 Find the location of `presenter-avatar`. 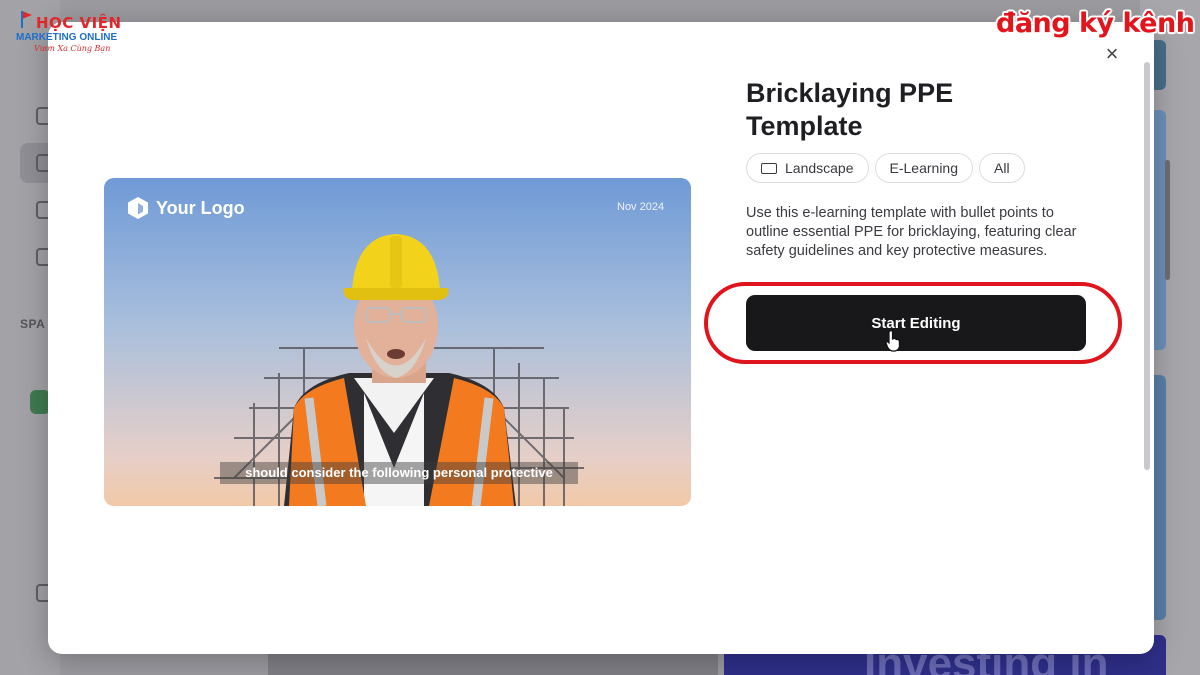

presenter-avatar is located at coordinates (400, 370).